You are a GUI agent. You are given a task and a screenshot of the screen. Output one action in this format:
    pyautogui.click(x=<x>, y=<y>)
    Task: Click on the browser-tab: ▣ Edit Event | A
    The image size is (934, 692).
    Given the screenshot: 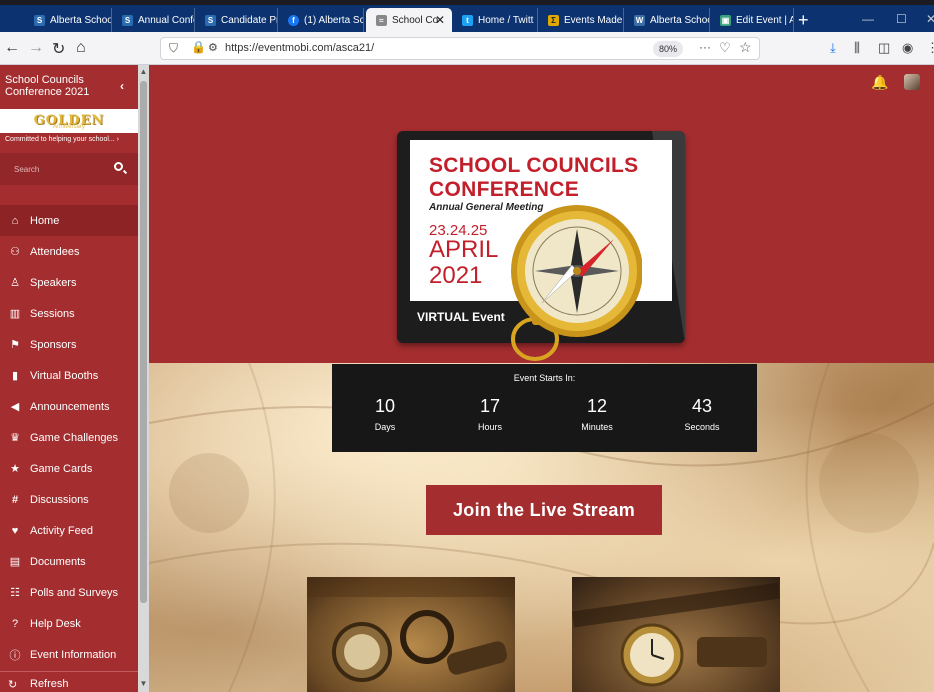 What is the action you would take?
    pyautogui.click(x=752, y=20)
    